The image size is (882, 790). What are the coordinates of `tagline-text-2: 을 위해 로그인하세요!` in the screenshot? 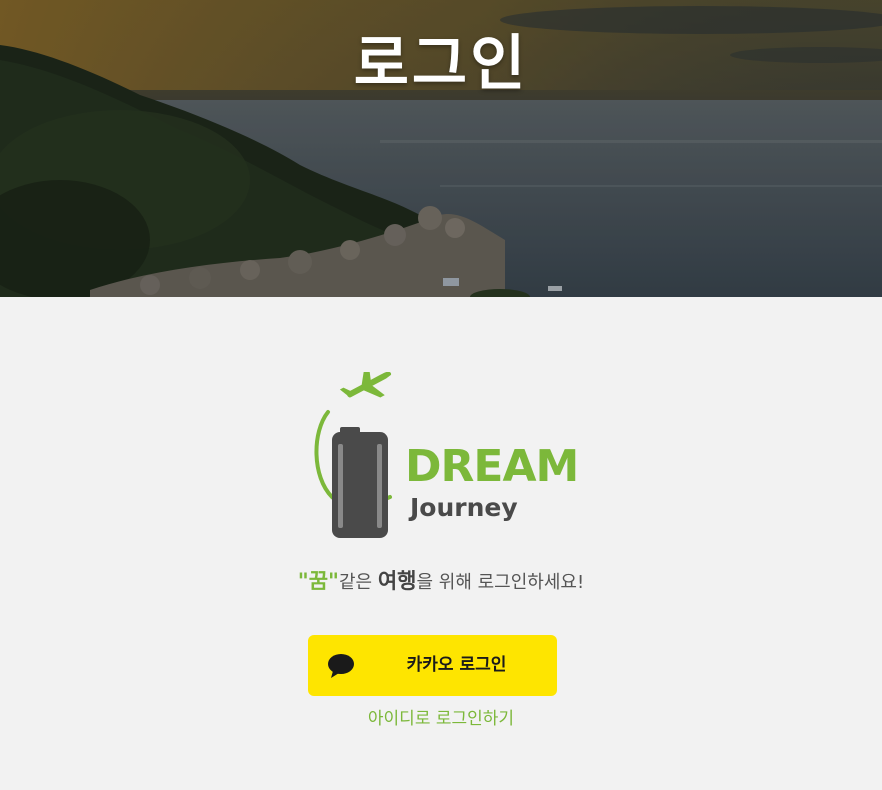 It's located at (500, 582).